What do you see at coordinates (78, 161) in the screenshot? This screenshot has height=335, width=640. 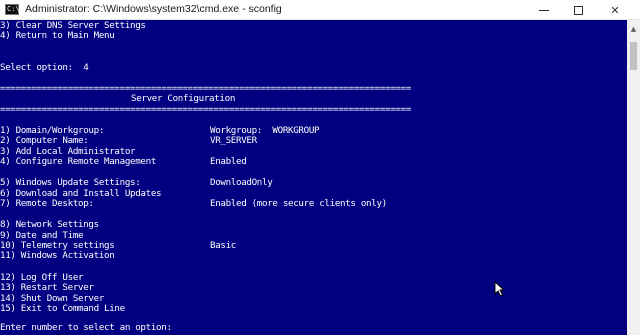 I see `menu-item-label: 4) Configure Remote Management` at bounding box center [78, 161].